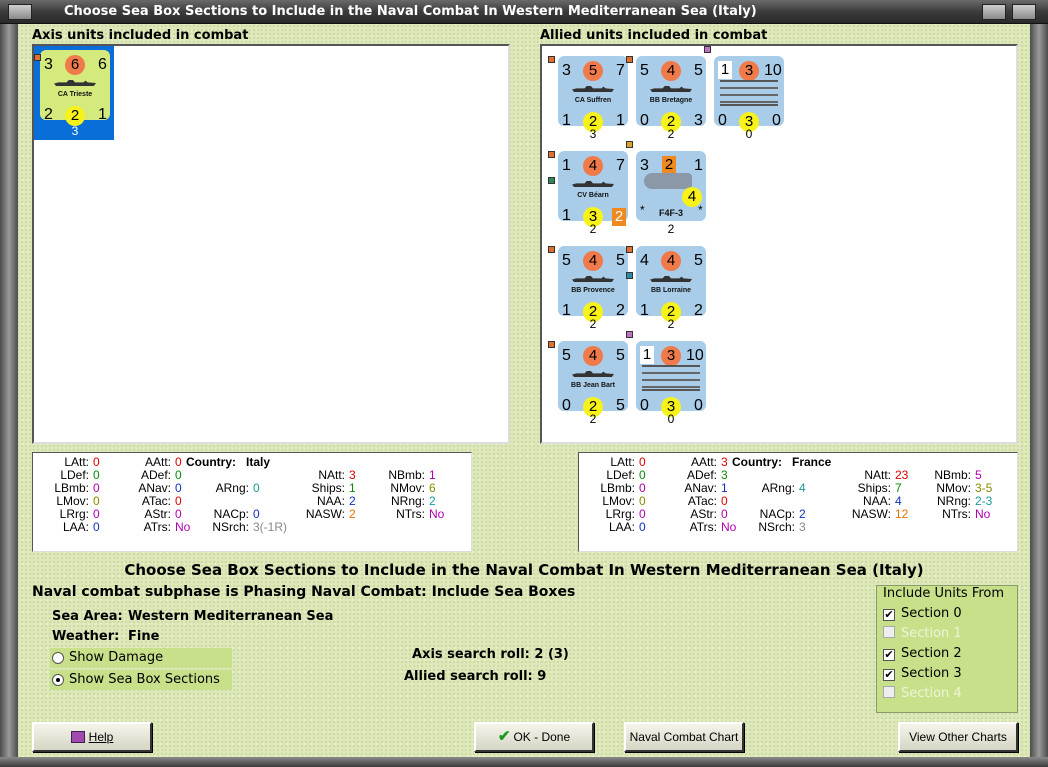  What do you see at coordinates (695, 355) in the screenshot?
I see `counter-move: 10` at bounding box center [695, 355].